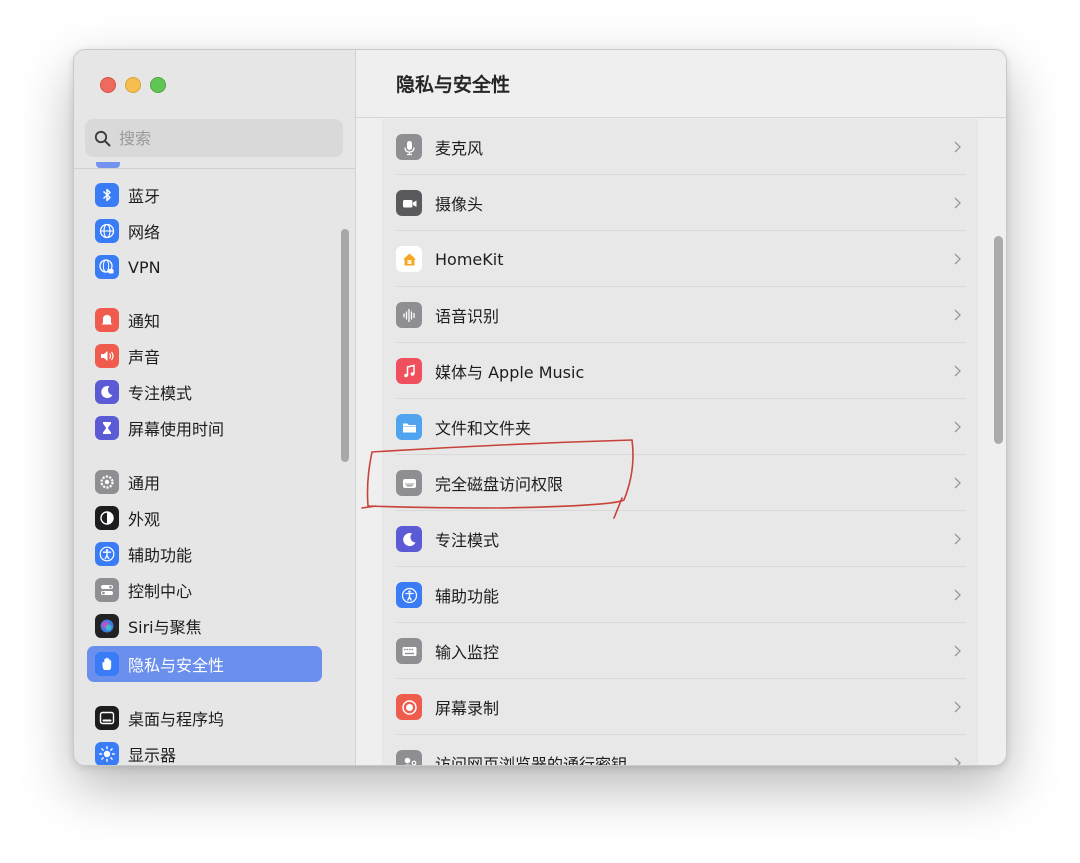 This screenshot has height=863, width=1080. What do you see at coordinates (467, 316) in the screenshot?
I see `row-label: 语音识别` at bounding box center [467, 316].